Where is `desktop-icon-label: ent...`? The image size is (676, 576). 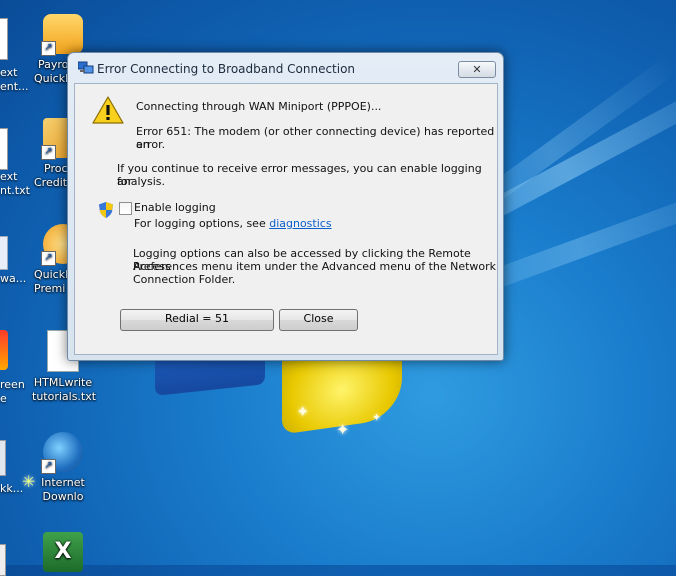
desktop-icon-label: ent... is located at coordinates (14, 86).